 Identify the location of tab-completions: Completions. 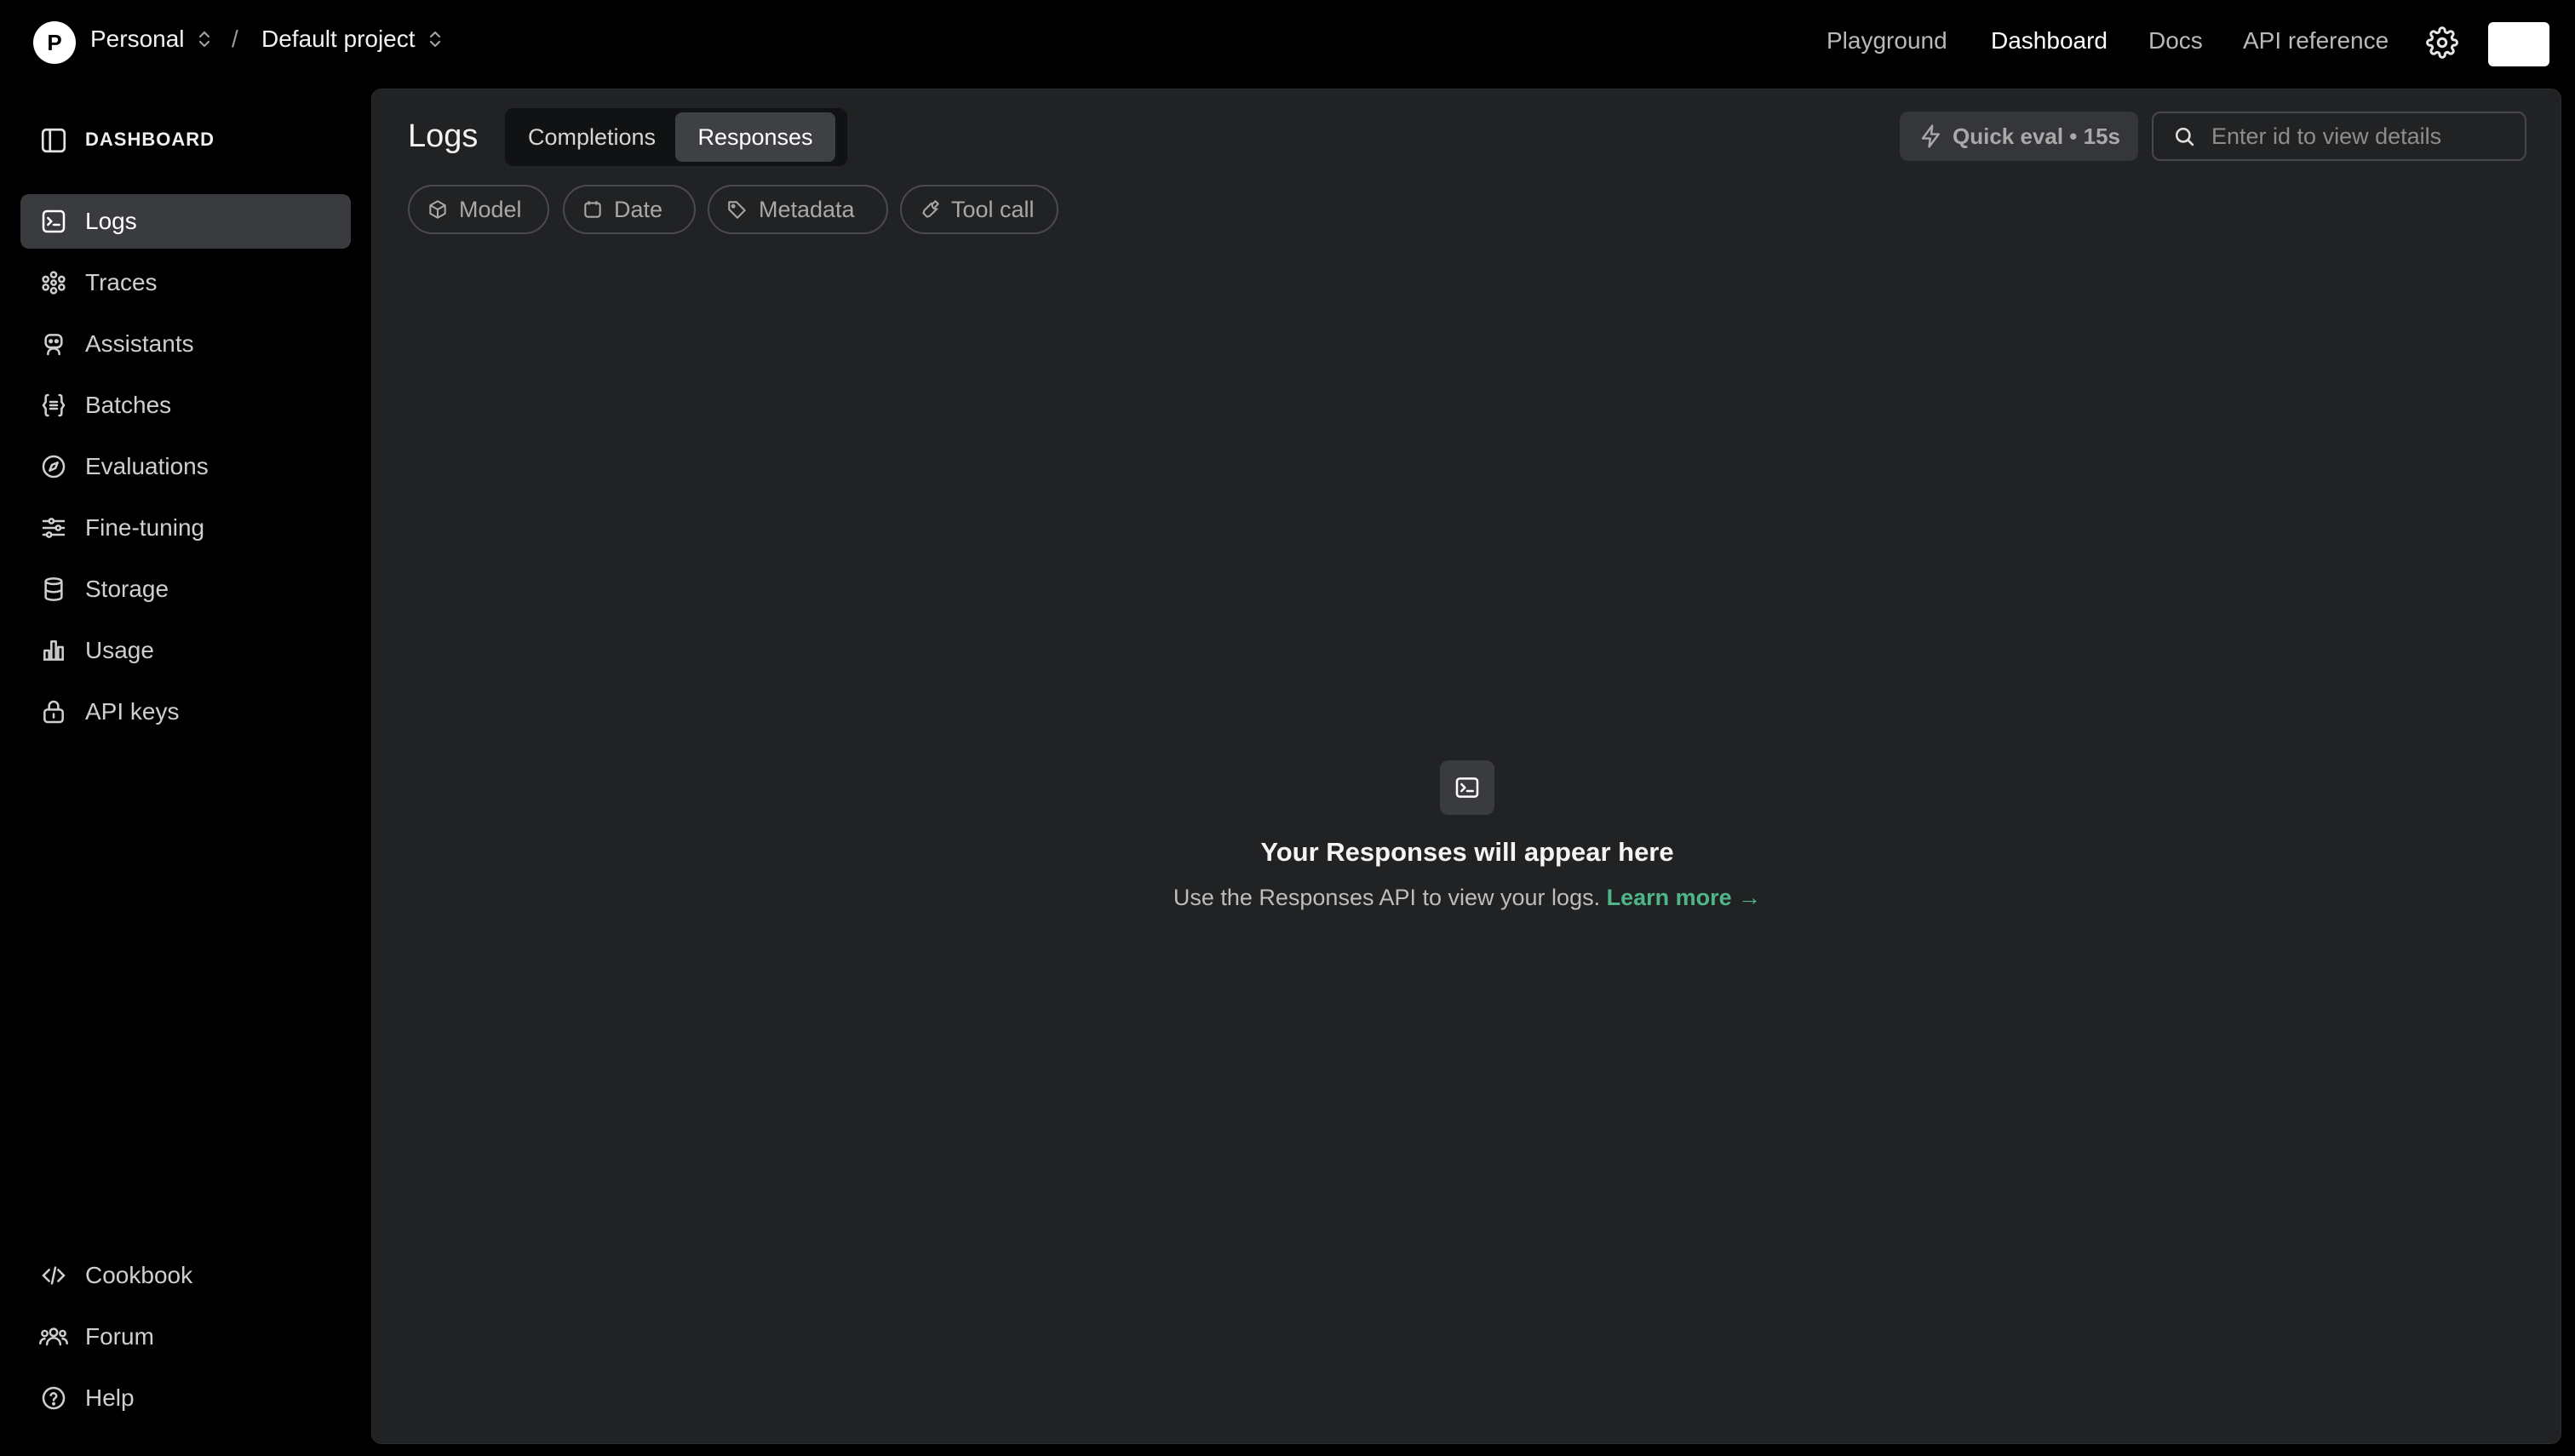
(591, 137).